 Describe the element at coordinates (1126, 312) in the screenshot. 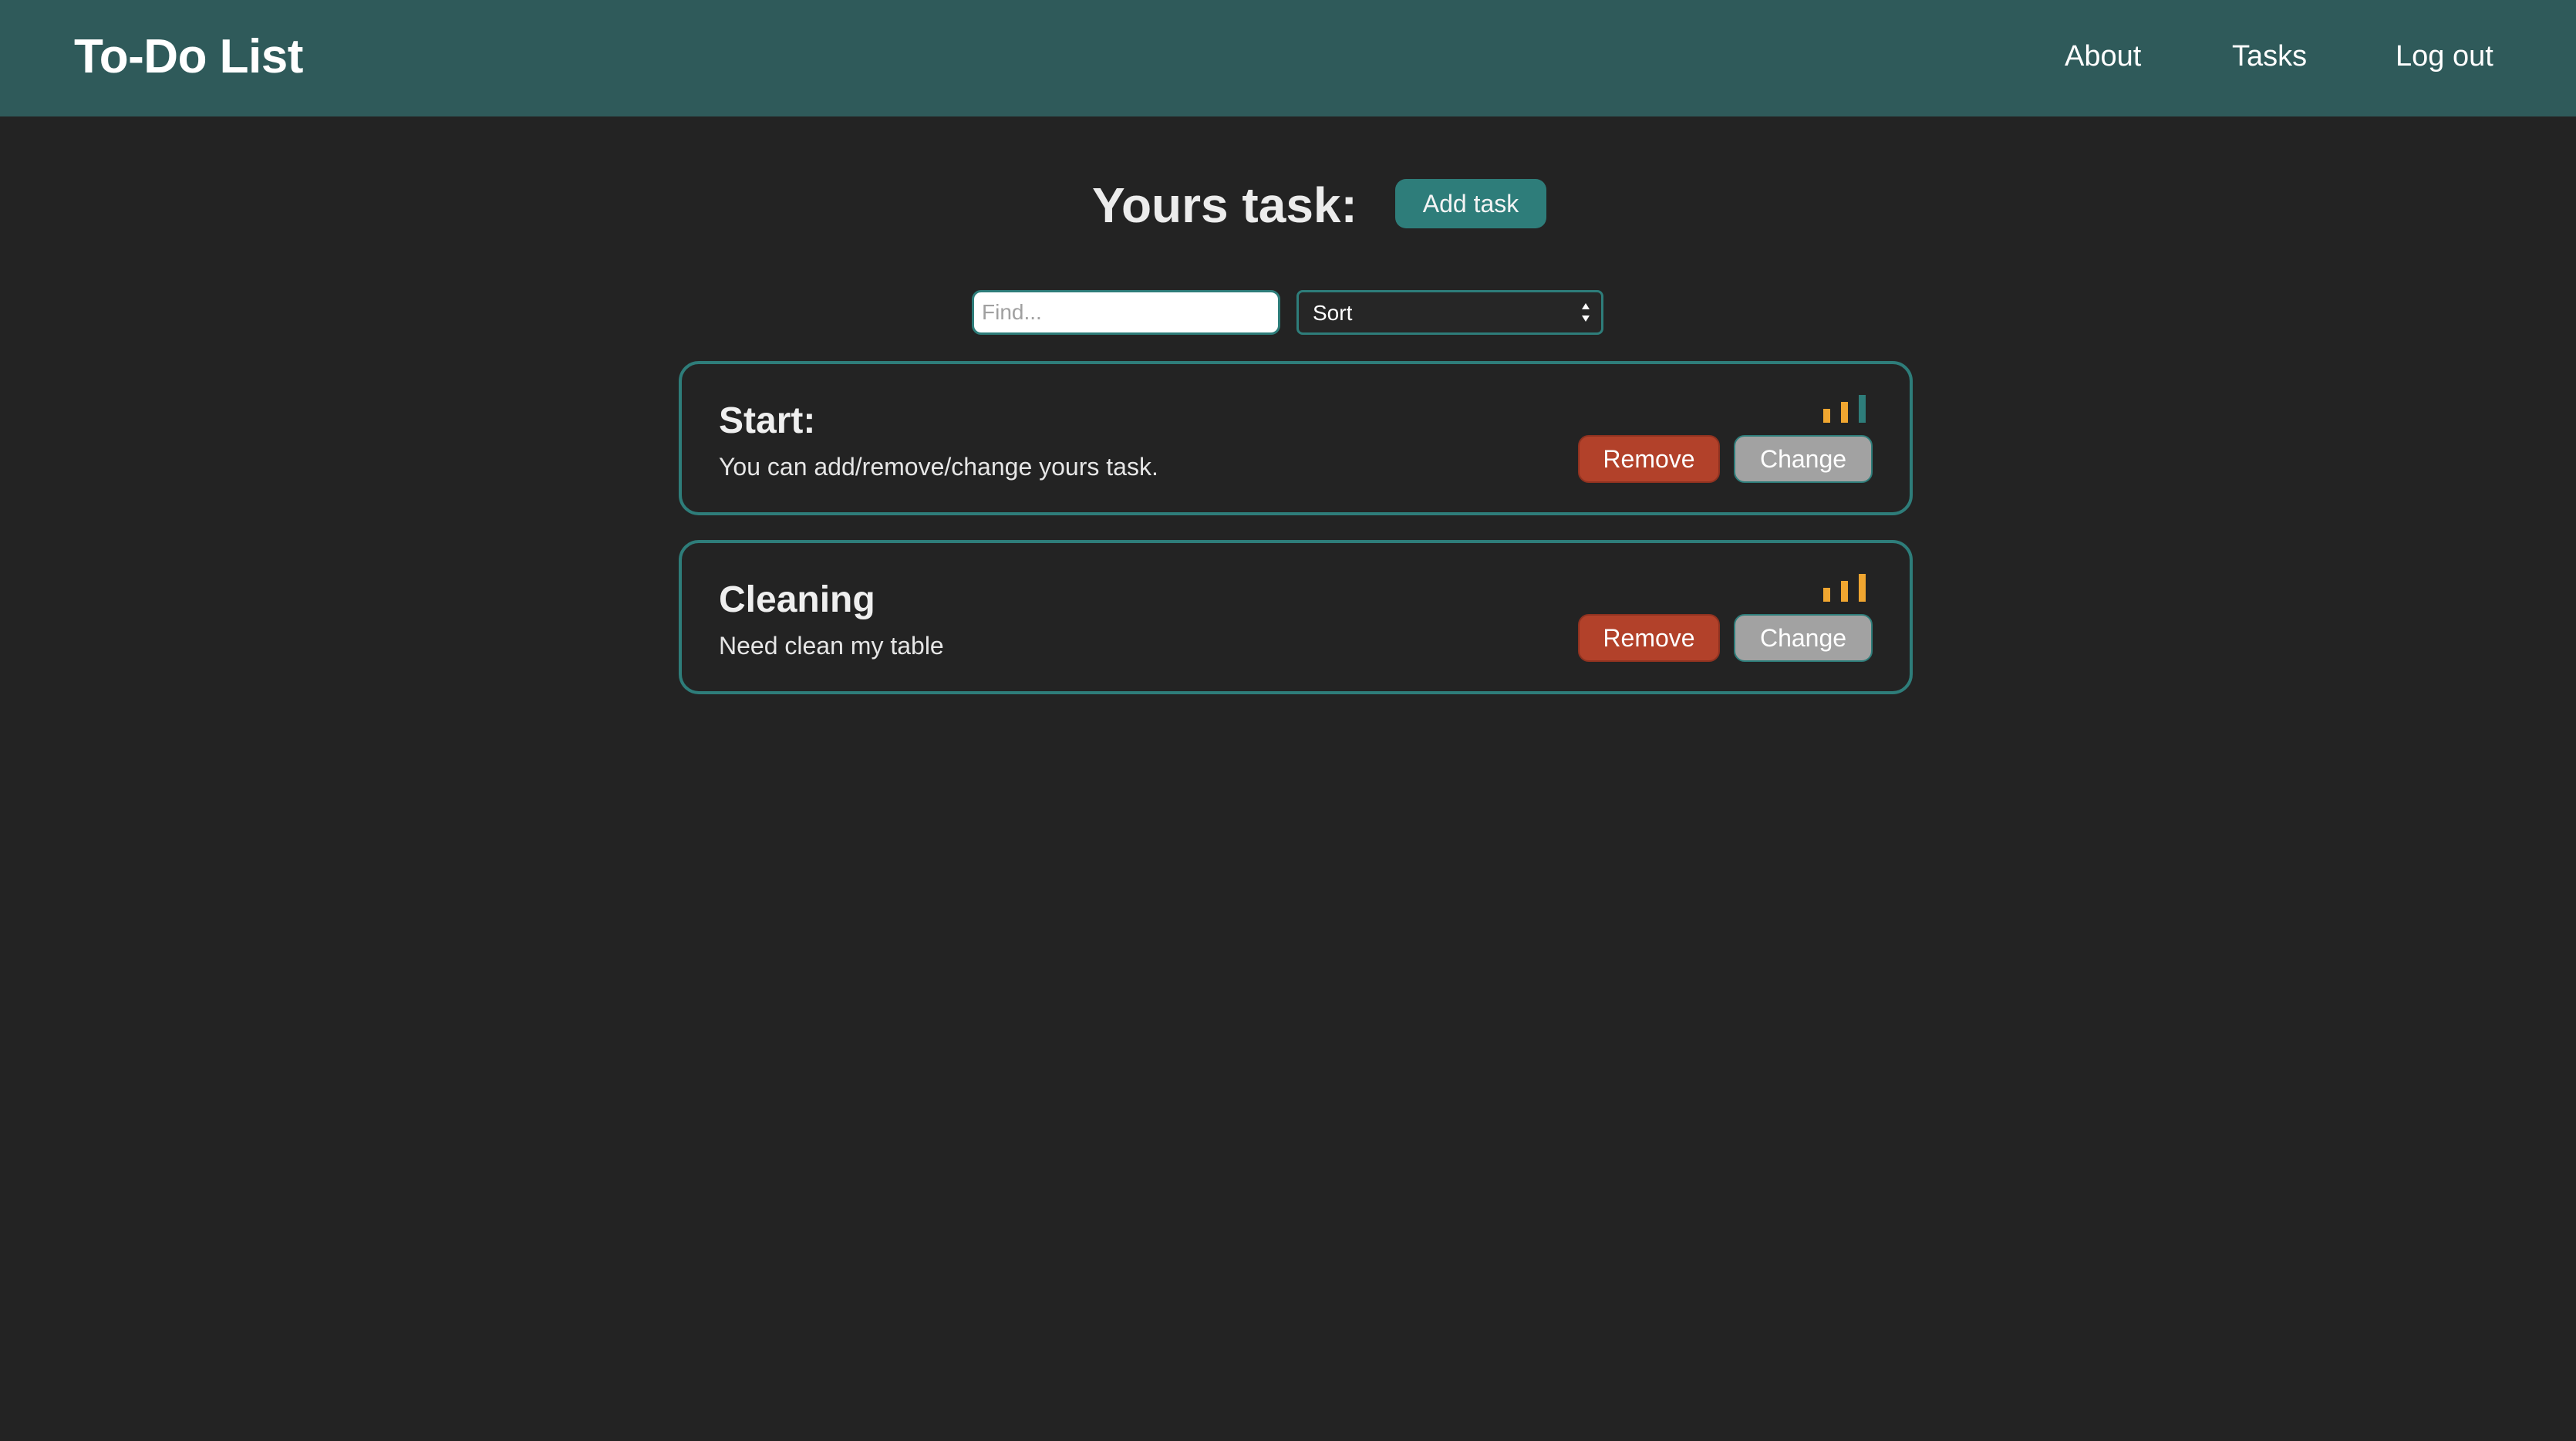

I see `find-input` at that location.